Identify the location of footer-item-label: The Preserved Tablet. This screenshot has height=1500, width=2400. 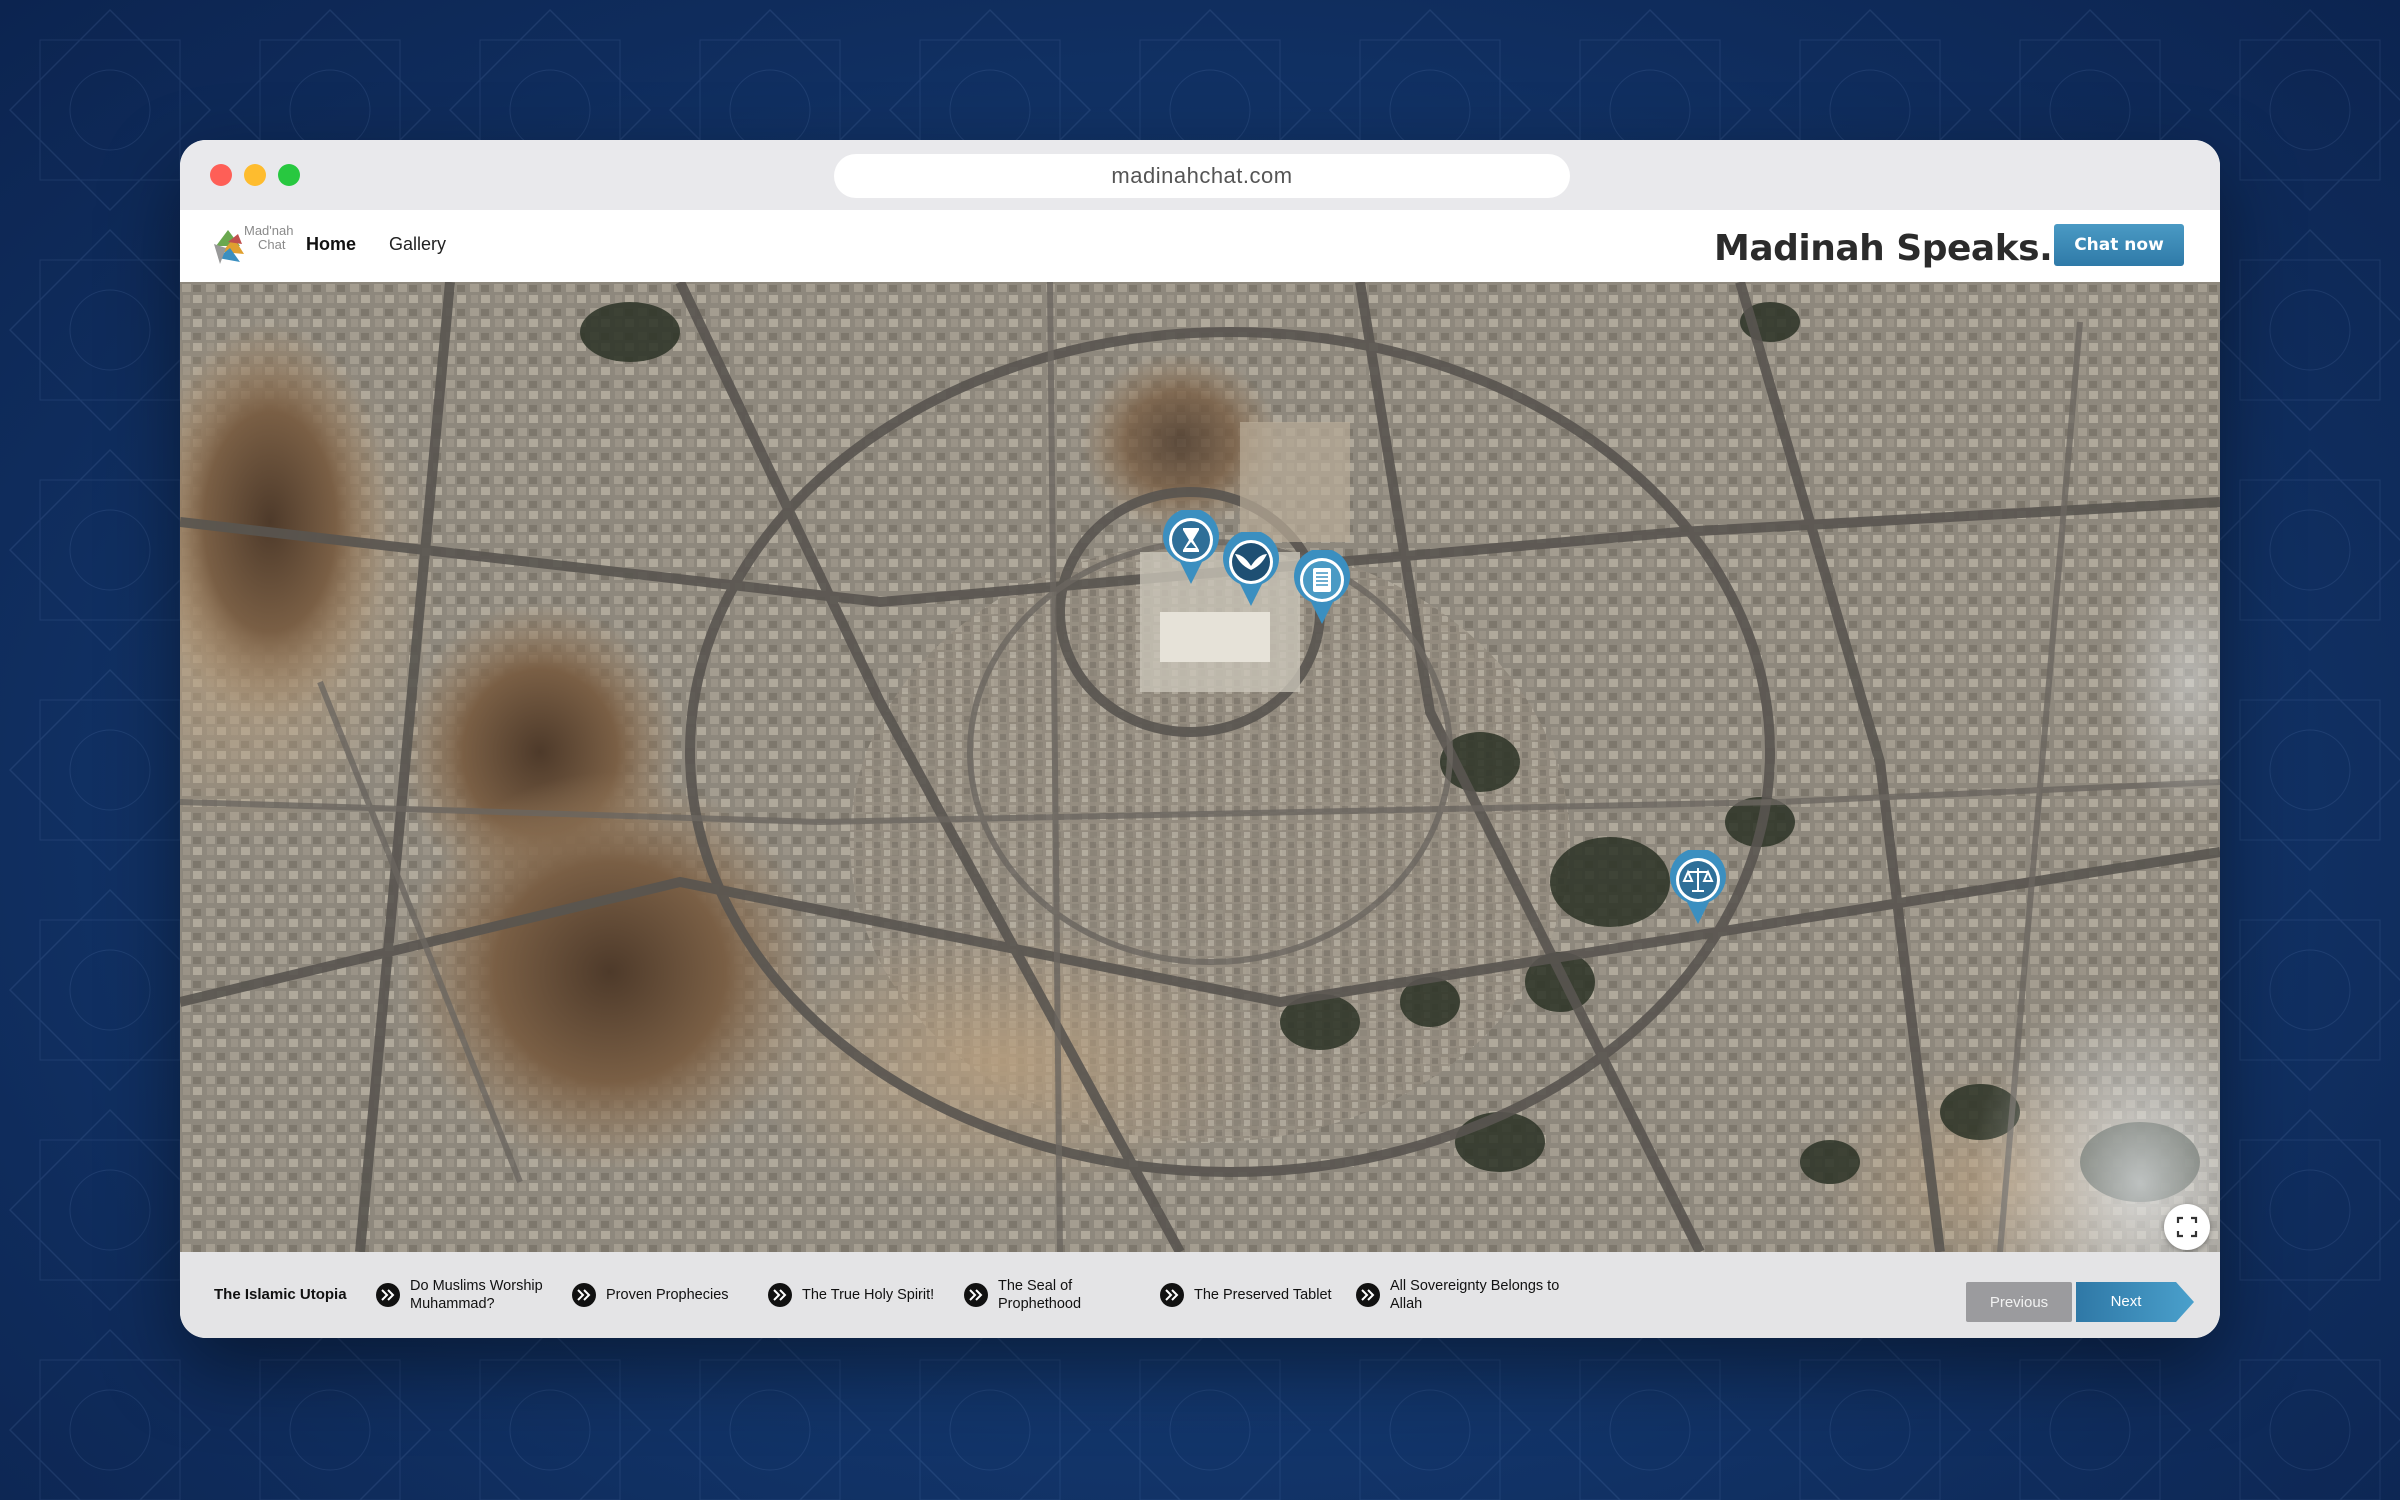
(1263, 1295).